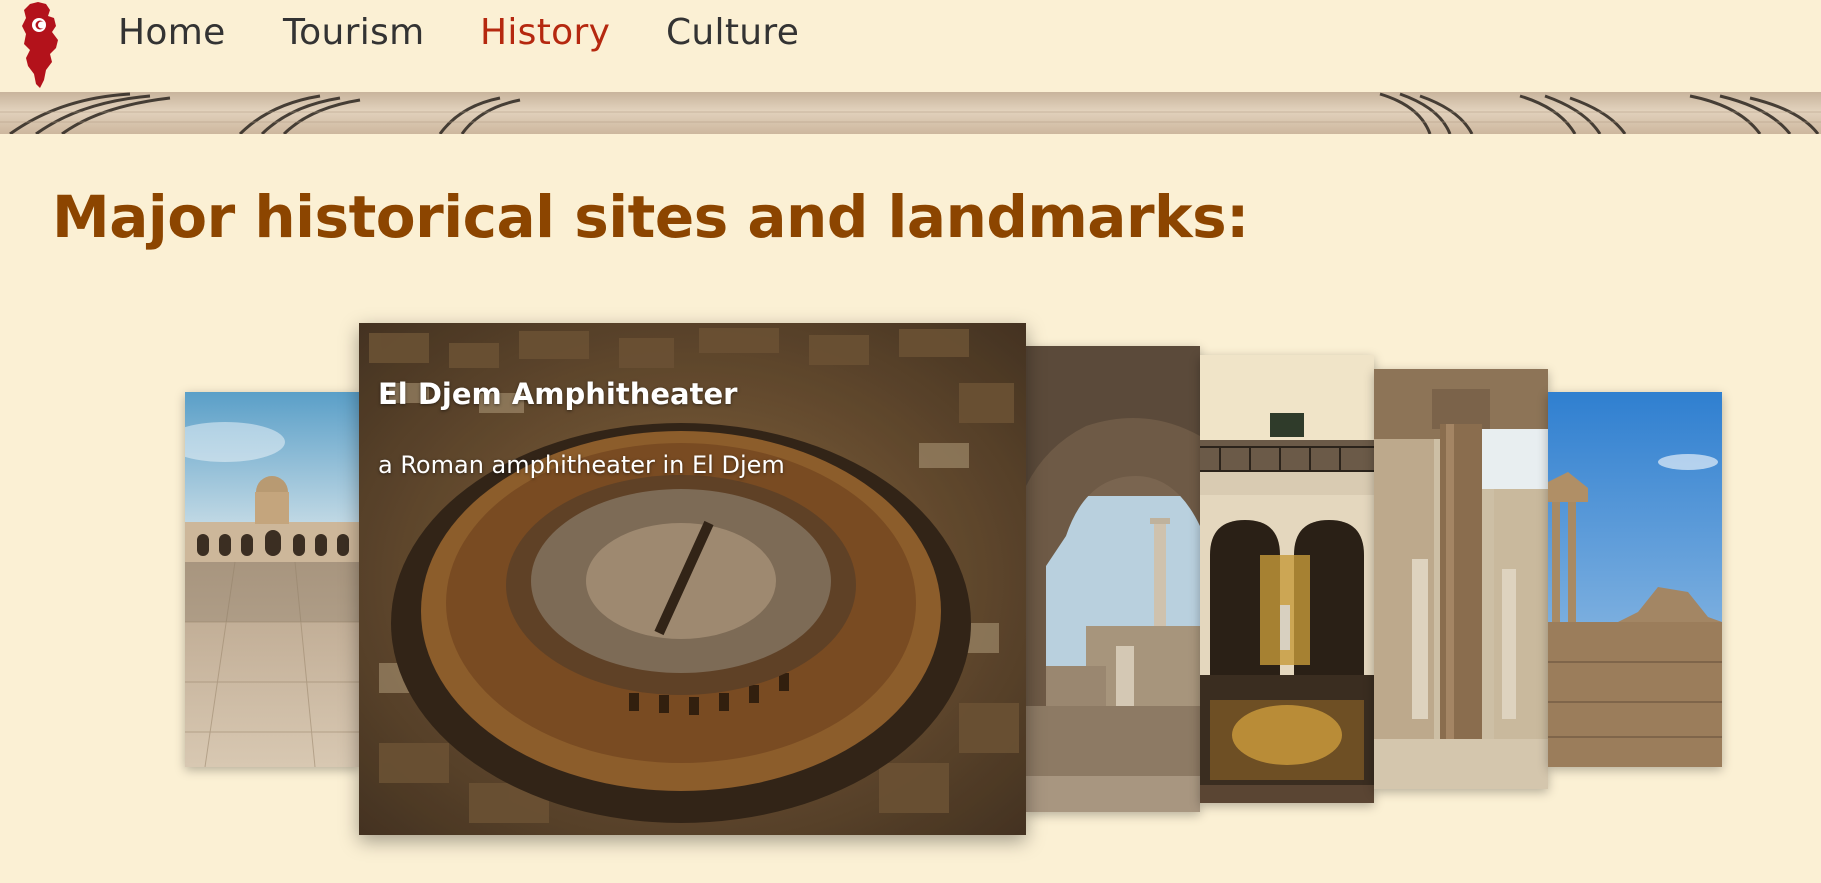 Image resolution: width=1821 pixels, height=883 pixels. Describe the element at coordinates (41, 45) in the screenshot. I see `tunisia-map-logo-icon` at that location.